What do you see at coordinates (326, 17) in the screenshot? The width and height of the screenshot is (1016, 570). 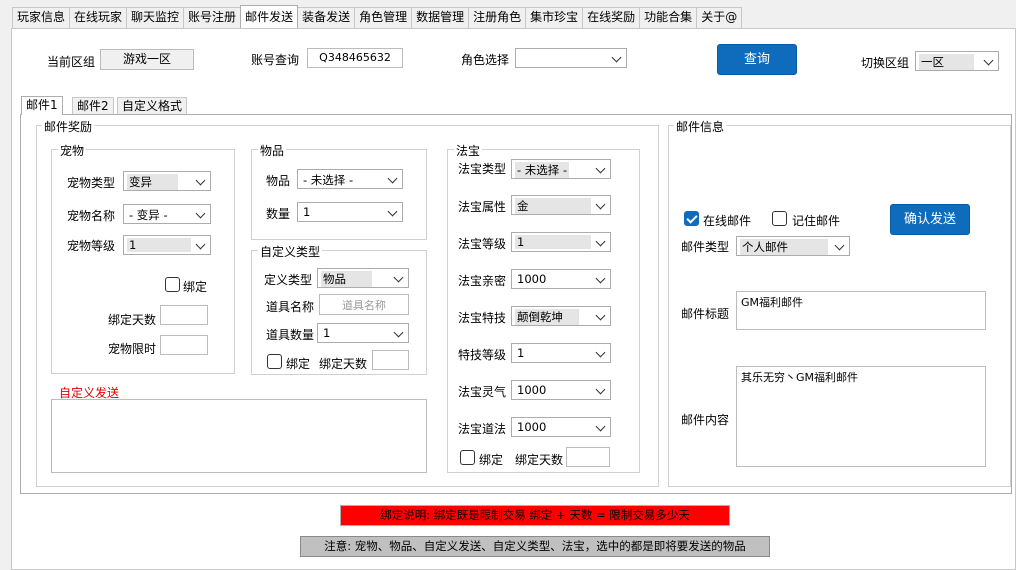 I see `tab-equipment-send: 装备发送` at bounding box center [326, 17].